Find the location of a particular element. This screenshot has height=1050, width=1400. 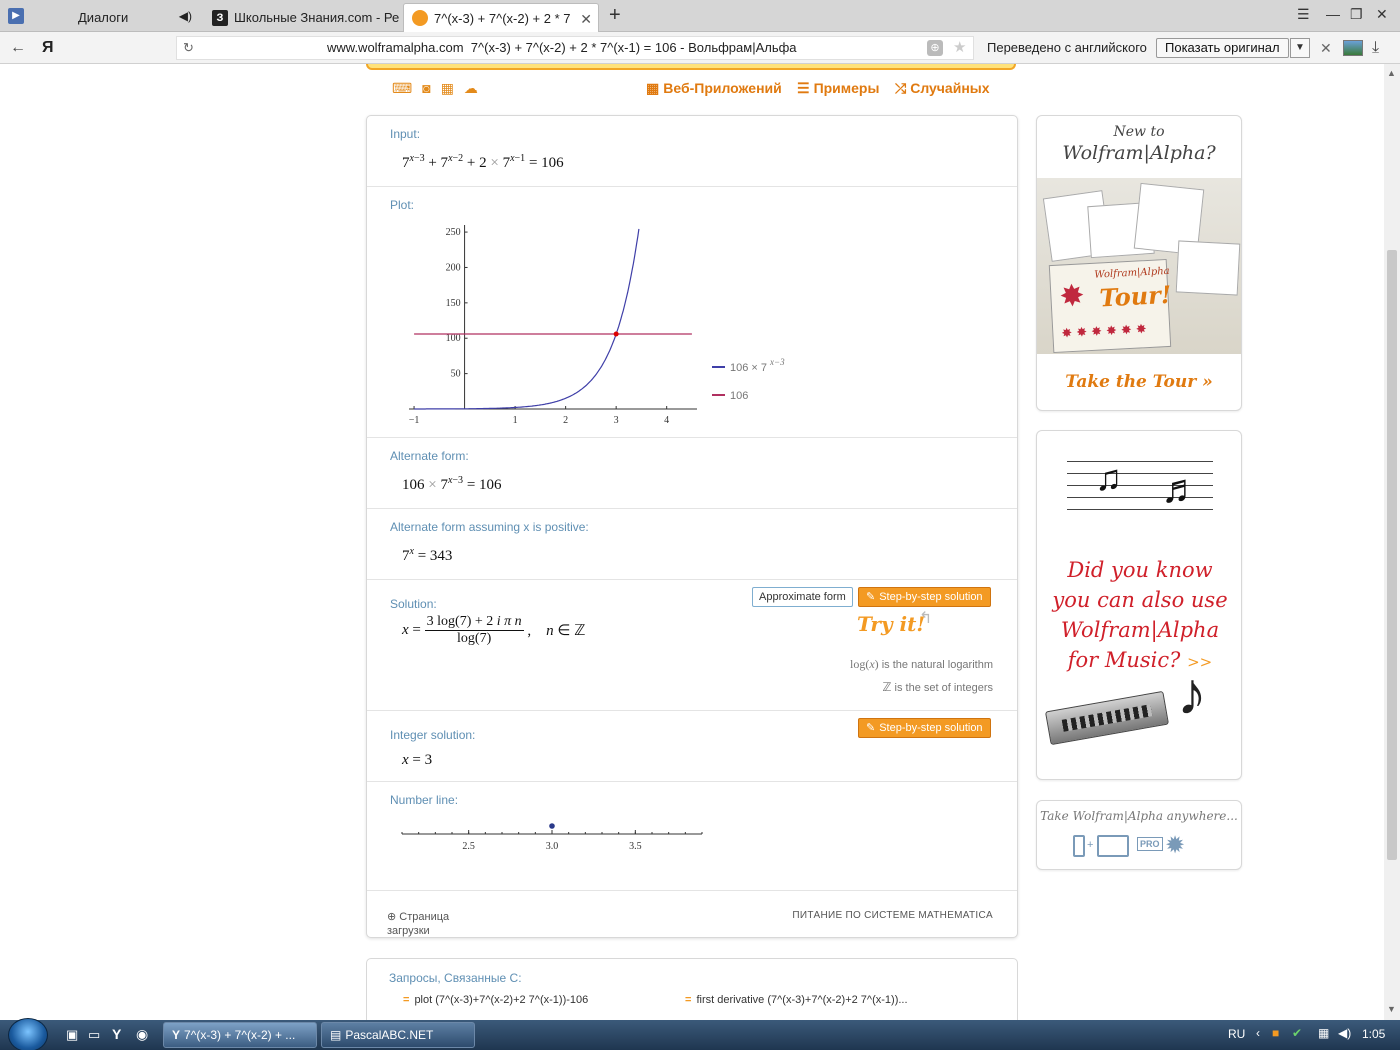

yandex-icon: Я is located at coordinates (48, 48).